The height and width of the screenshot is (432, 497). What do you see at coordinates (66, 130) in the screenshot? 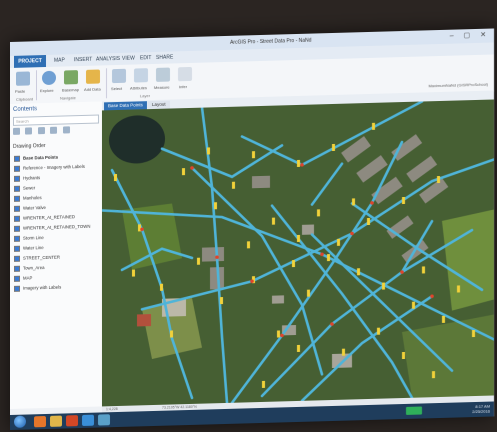
I see `list-by-snapping-icon` at bounding box center [66, 130].